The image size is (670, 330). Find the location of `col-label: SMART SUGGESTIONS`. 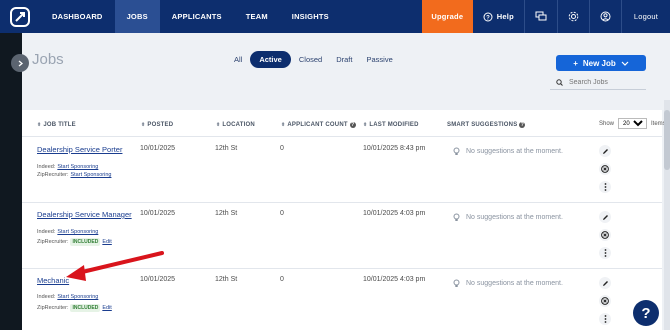

col-label: SMART SUGGESTIONS is located at coordinates (482, 125).